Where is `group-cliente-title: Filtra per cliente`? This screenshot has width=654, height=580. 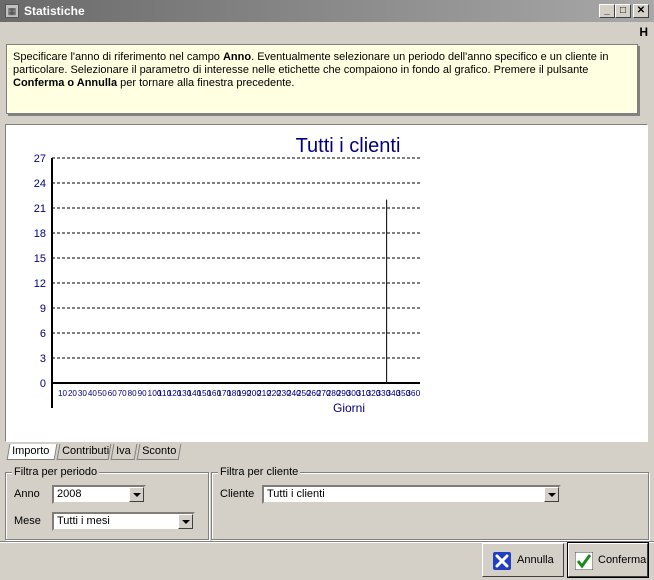 group-cliente-title: Filtra per cliente is located at coordinates (259, 472).